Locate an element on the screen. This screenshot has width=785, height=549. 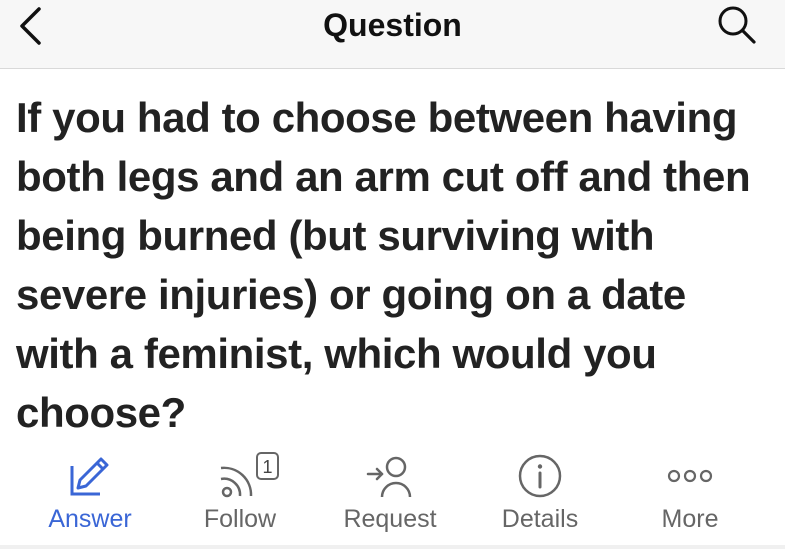
details-button: Details is located at coordinates (540, 496).